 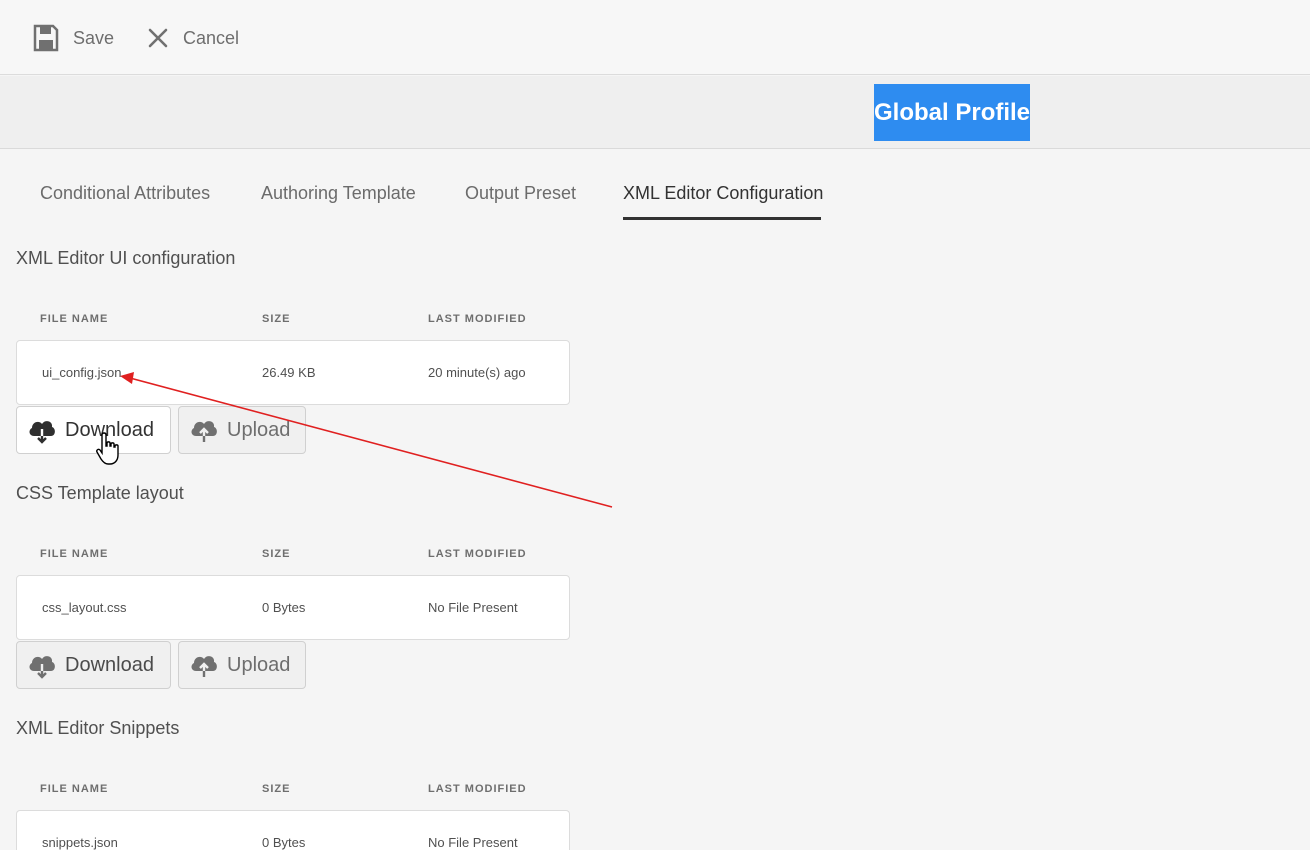 I want to click on section-title-xml-editor-snippets: XML Editor Snippets, so click(x=98, y=728).